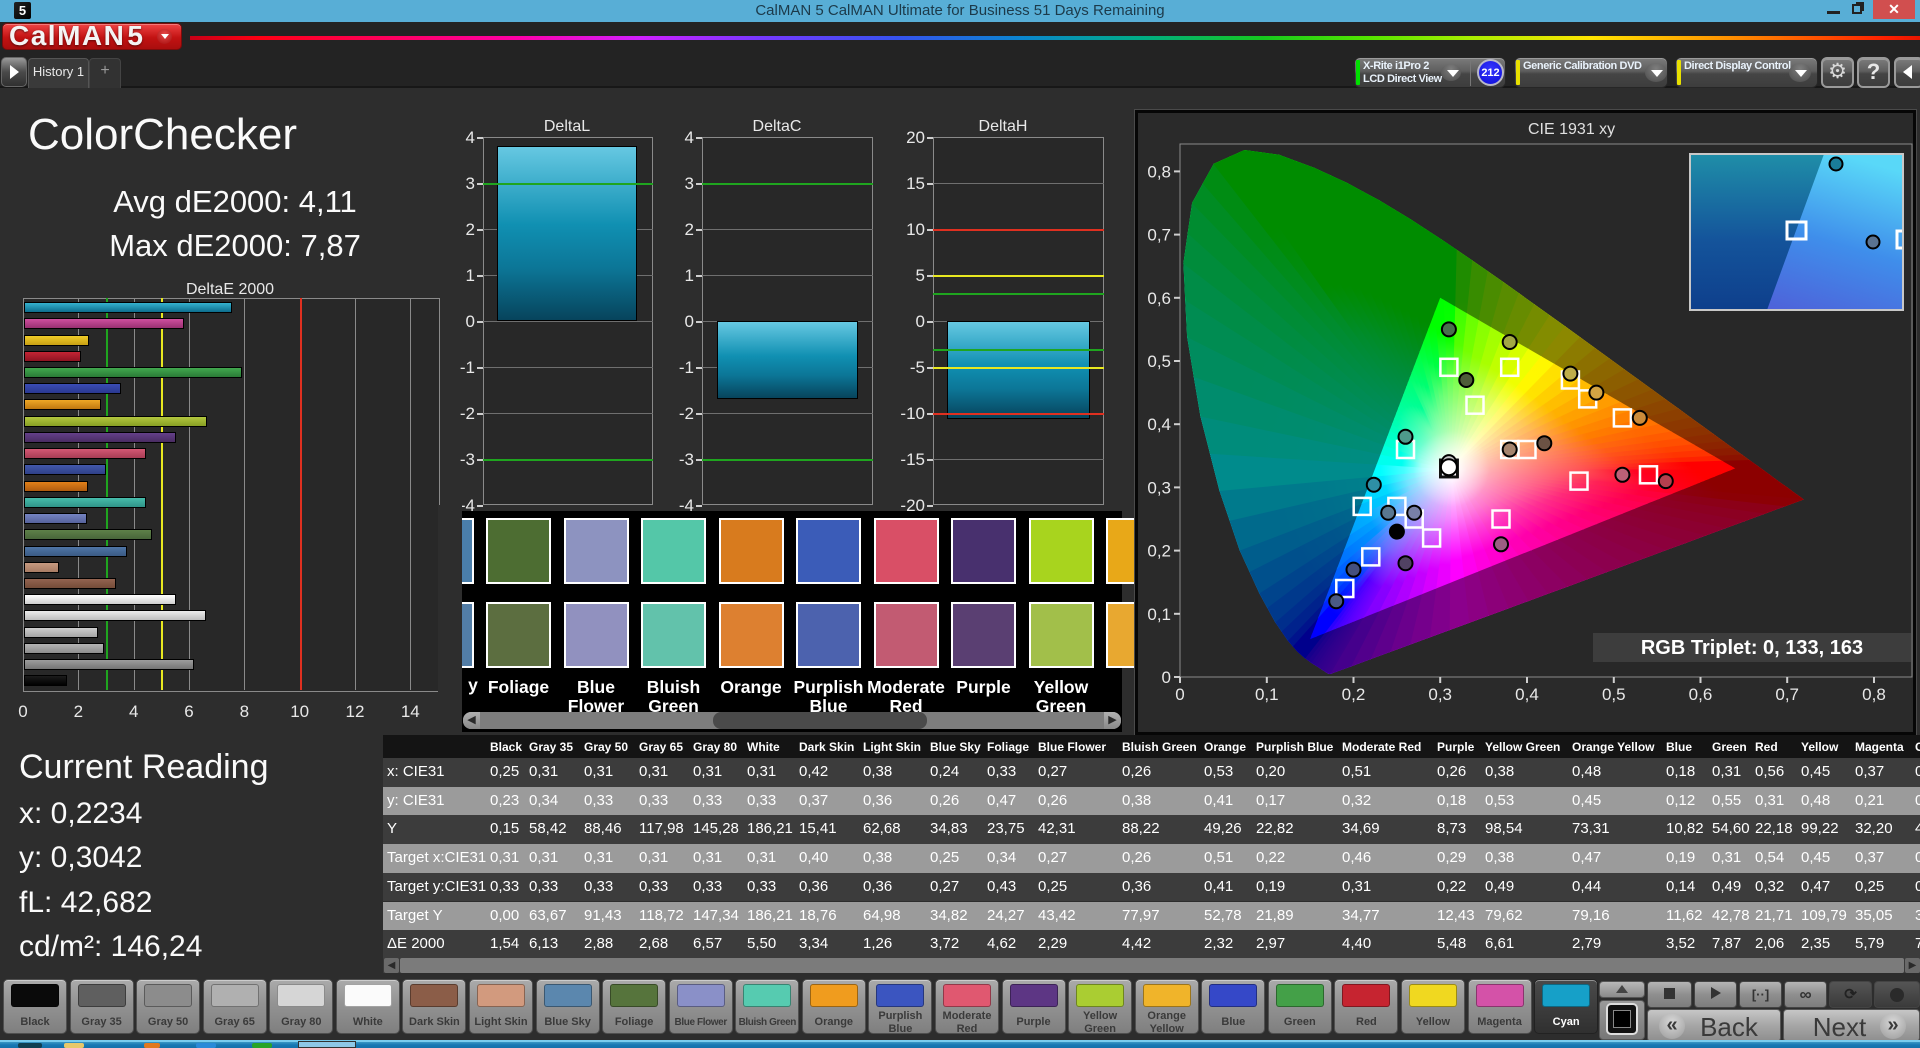 This screenshot has width=1920, height=1048. What do you see at coordinates (1571, 129) in the screenshot?
I see `svg-text: CIE 1931 xy` at bounding box center [1571, 129].